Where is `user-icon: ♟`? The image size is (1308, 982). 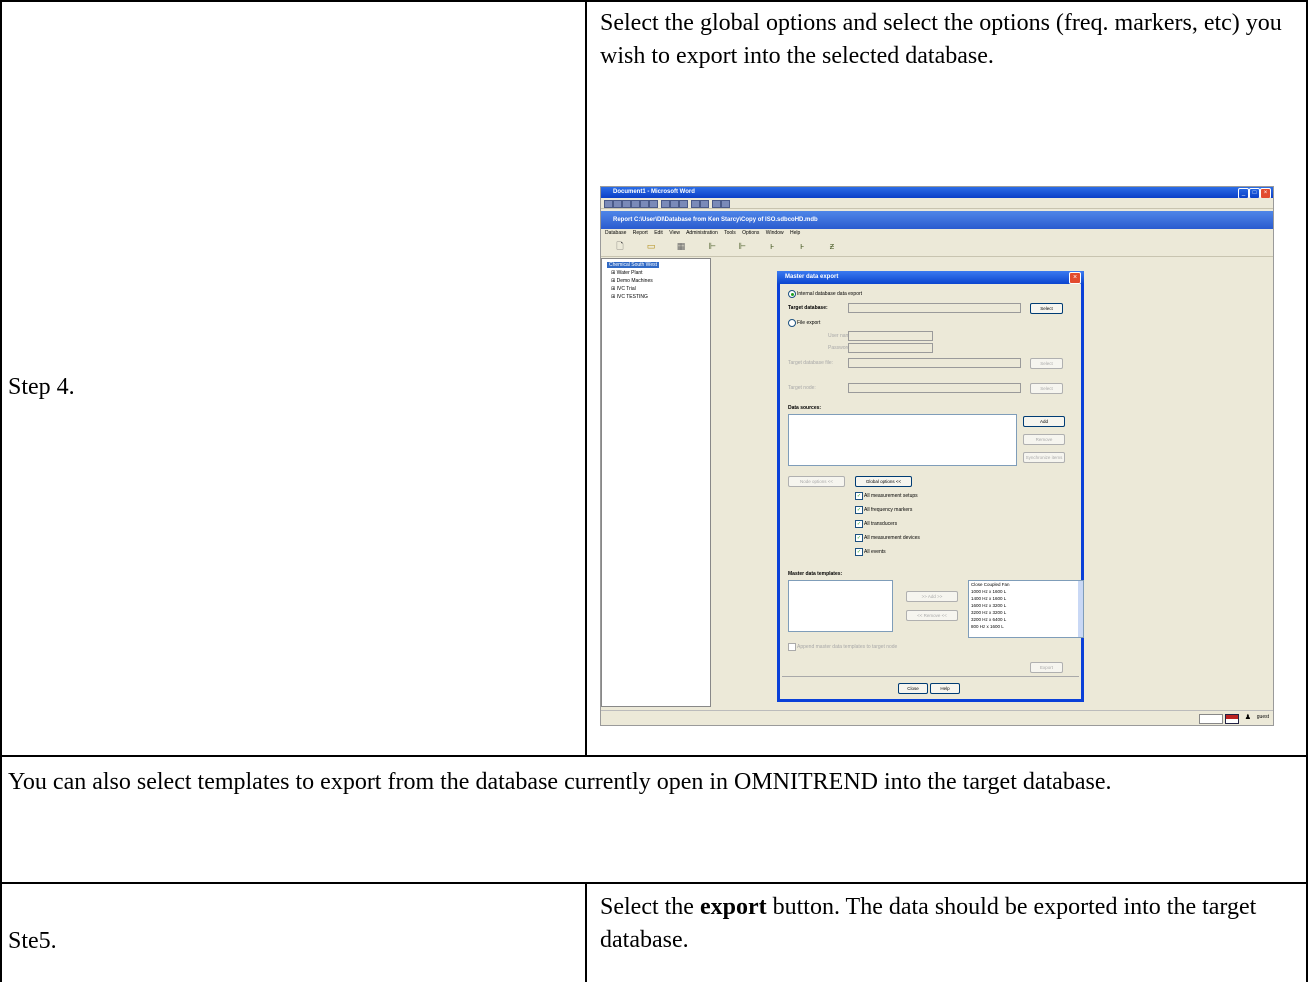
user-icon: ♟ is located at coordinates (1247, 717).